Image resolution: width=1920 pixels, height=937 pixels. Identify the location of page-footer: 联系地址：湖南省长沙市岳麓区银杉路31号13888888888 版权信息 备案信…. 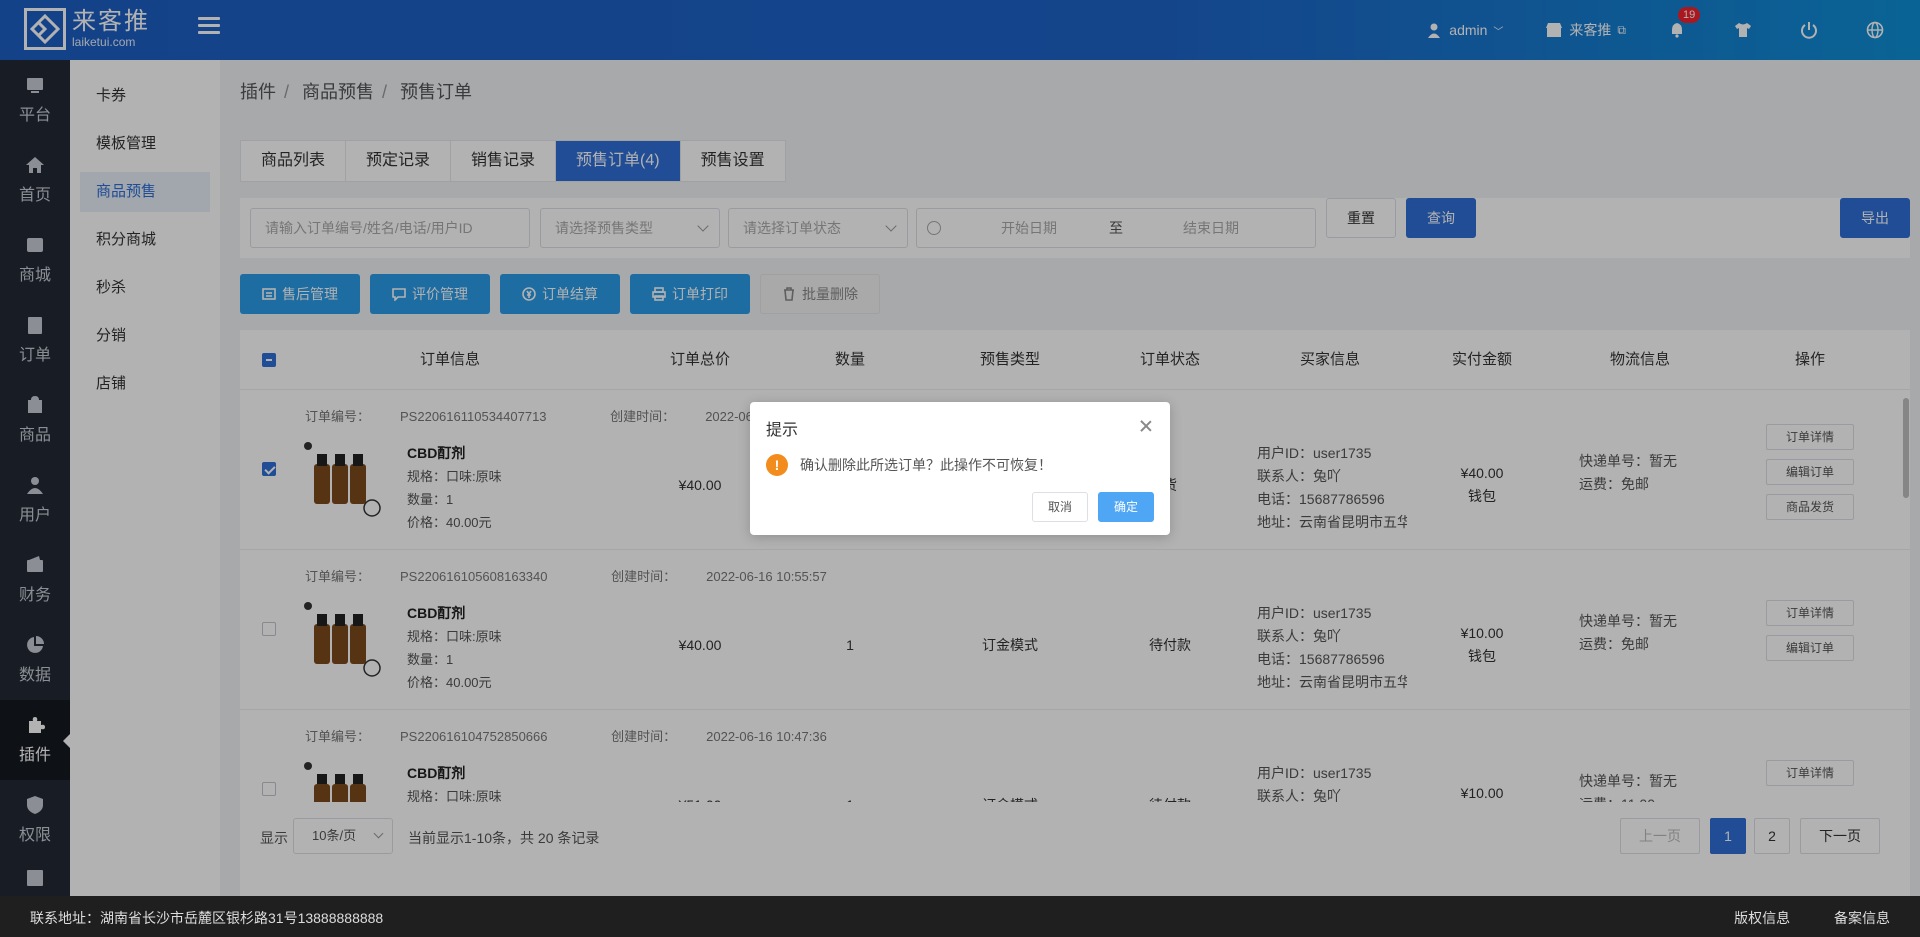
(960, 916).